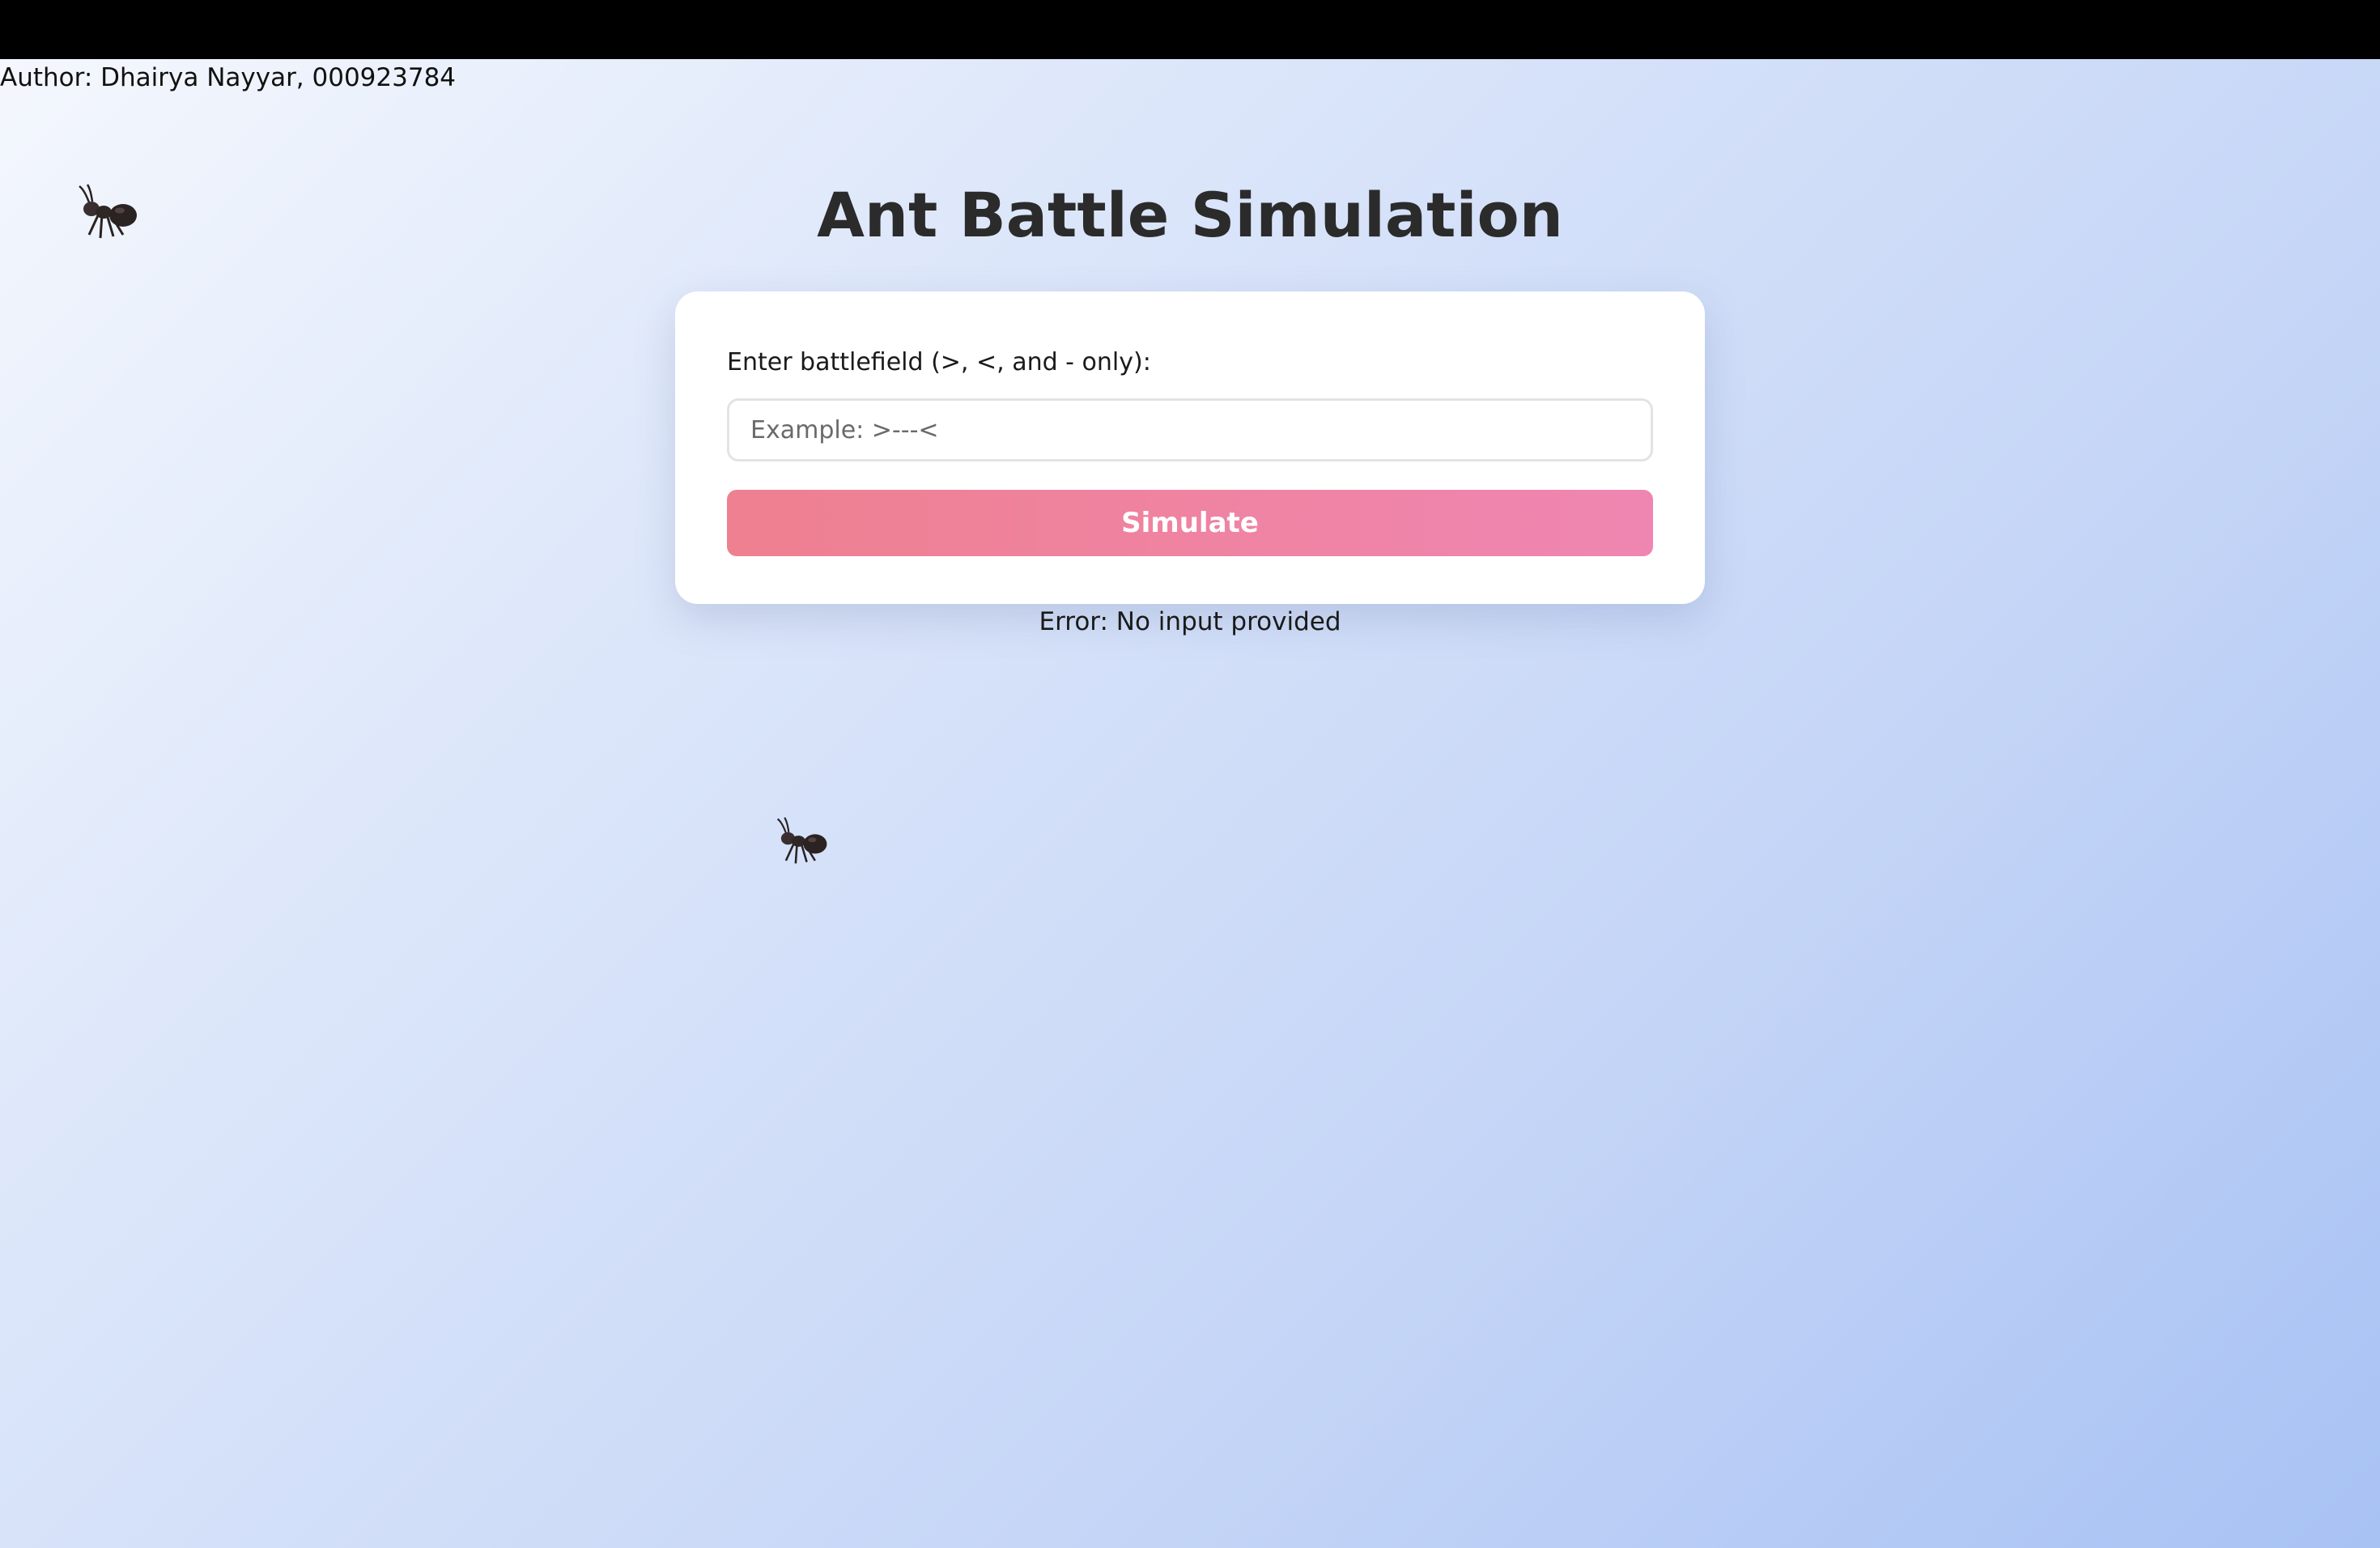 Image resolution: width=2380 pixels, height=1548 pixels. Describe the element at coordinates (228, 78) in the screenshot. I see `author-credit: Author: Dhairya Nayyar, 000923784` at that location.